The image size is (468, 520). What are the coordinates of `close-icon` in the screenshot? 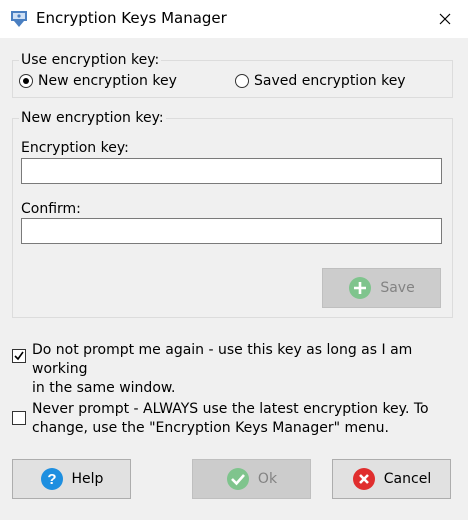 It's located at (445, 19).